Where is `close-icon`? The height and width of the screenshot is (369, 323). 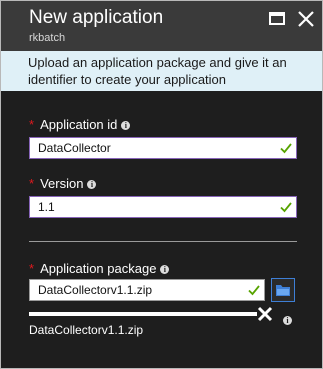
close-icon is located at coordinates (306, 19).